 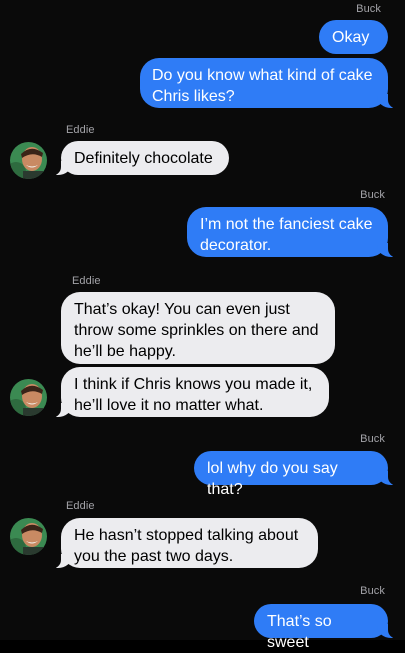 I want to click on message-bubble-outgoing: That’s so sweet, so click(x=327, y=627).